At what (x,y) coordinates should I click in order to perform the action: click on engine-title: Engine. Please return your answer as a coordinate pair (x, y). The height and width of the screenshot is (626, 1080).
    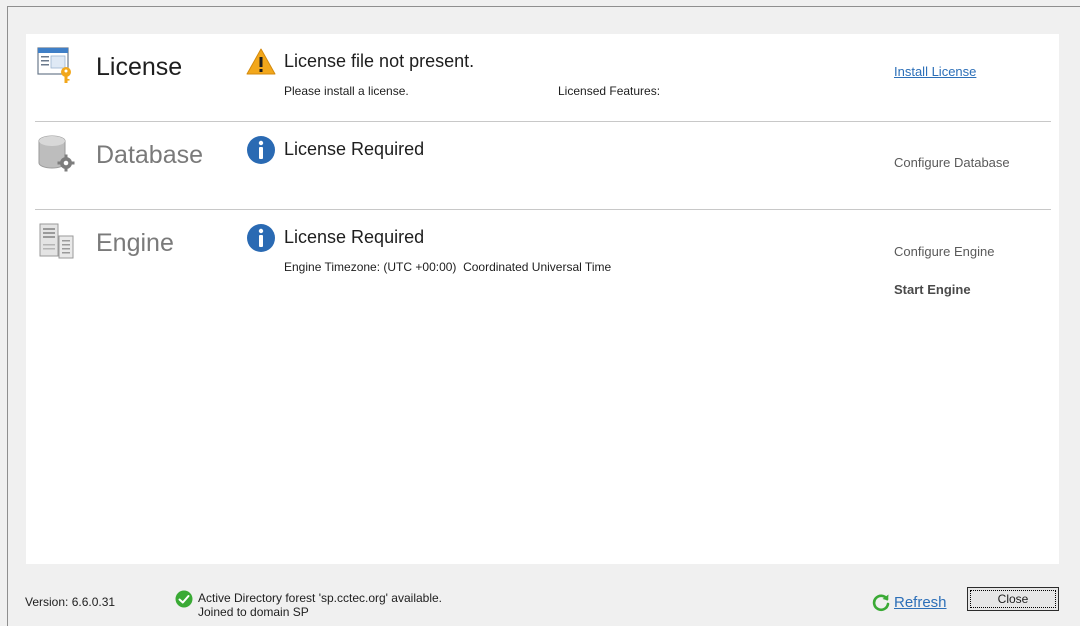
    Looking at the image, I should click on (135, 243).